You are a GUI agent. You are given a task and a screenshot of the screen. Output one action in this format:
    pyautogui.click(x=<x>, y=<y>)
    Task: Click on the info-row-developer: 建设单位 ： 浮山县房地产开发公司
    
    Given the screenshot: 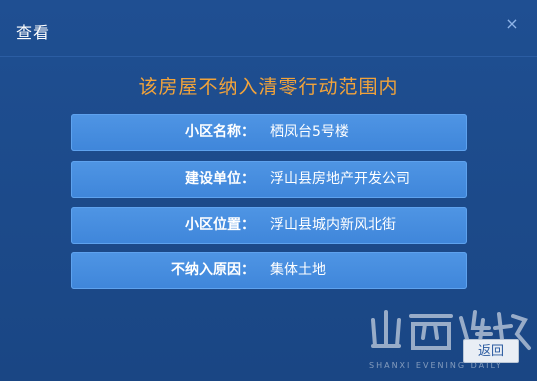 What is the action you would take?
    pyautogui.click(x=269, y=179)
    